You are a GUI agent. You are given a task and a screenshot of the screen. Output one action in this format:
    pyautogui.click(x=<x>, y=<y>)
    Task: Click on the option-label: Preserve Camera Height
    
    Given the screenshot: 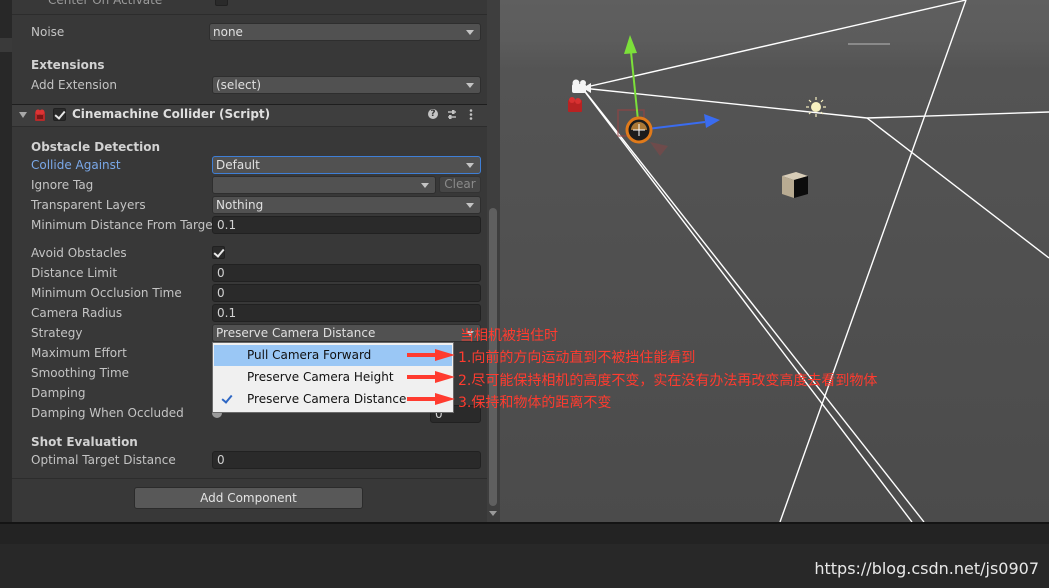 What is the action you would take?
    pyautogui.click(x=320, y=377)
    